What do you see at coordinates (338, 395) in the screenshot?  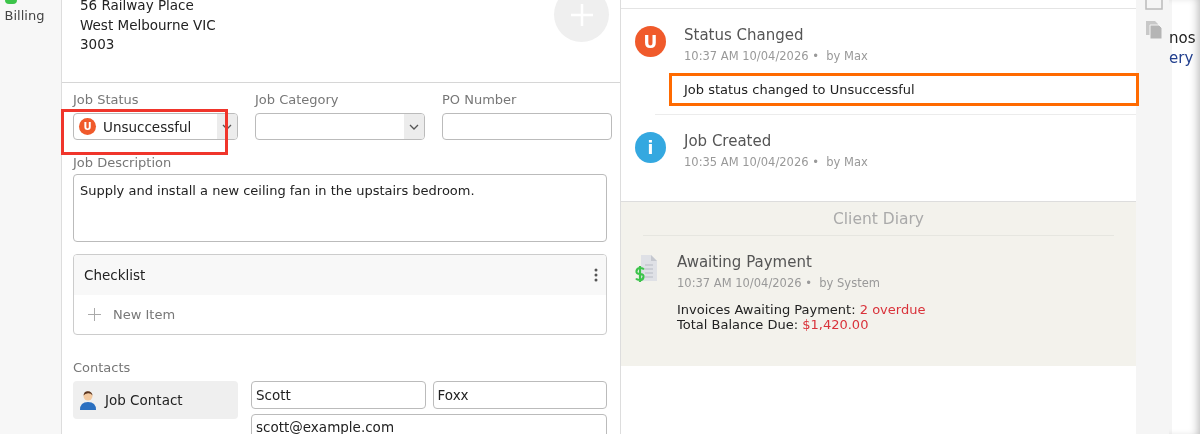 I see `first-name-field: Scott` at bounding box center [338, 395].